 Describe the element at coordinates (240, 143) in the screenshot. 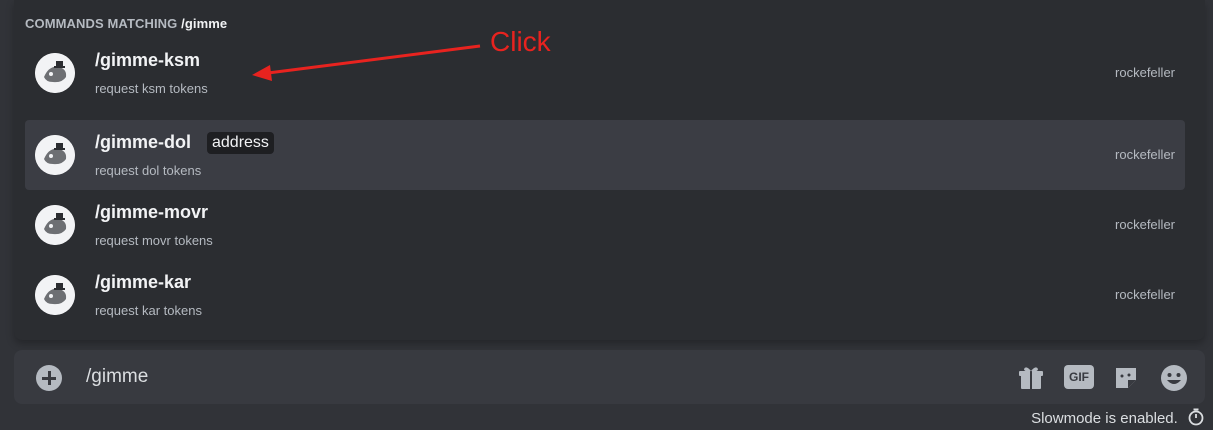

I see `command-option-badge: address` at that location.